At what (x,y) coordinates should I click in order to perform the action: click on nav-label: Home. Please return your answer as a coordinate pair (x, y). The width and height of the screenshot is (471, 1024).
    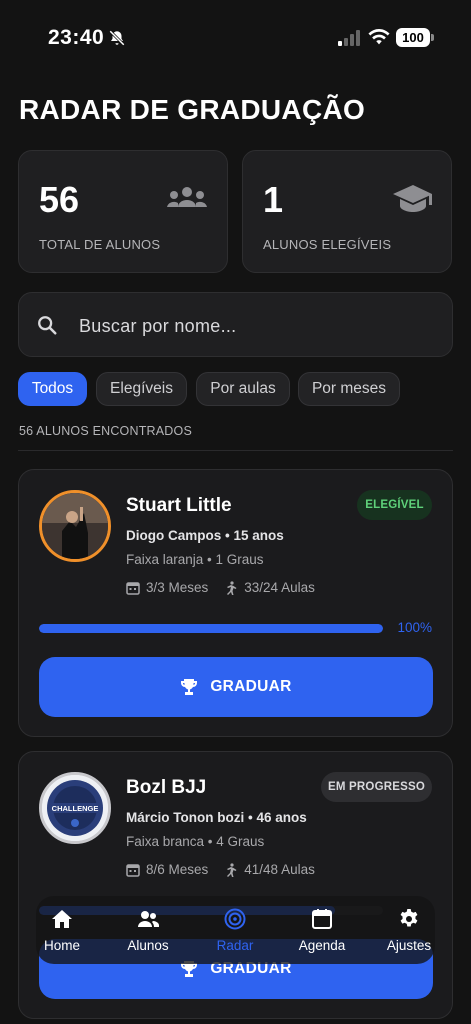
    Looking at the image, I should click on (61, 945).